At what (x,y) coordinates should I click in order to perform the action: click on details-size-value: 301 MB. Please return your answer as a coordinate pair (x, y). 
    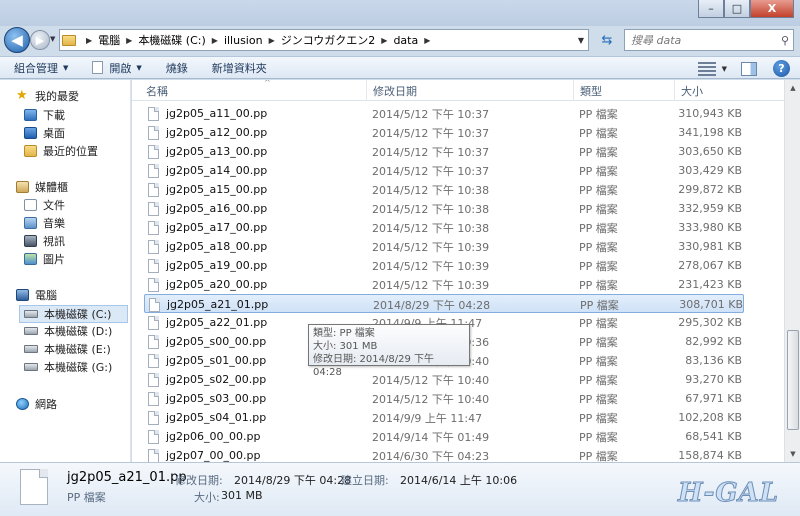
    Looking at the image, I should click on (242, 495).